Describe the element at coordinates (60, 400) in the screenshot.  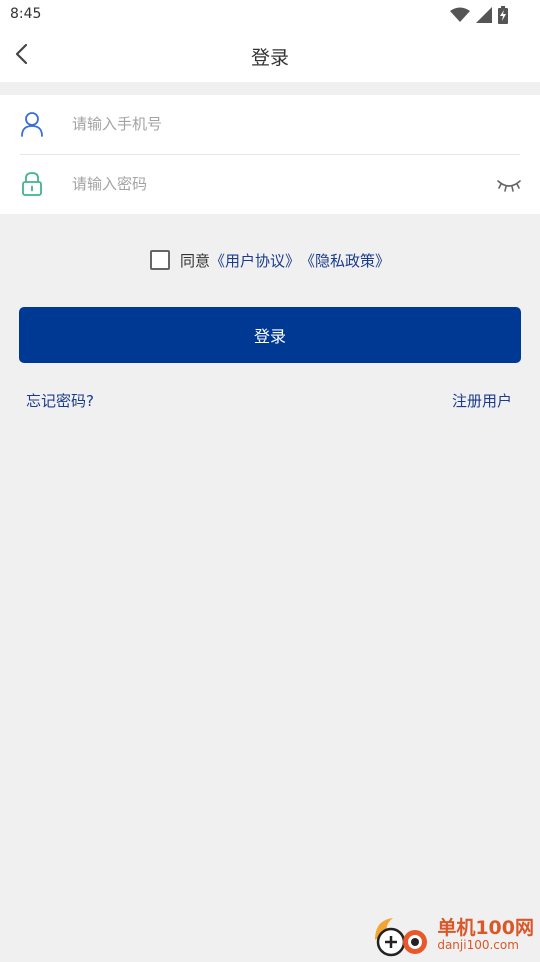
I see `forgot-password-link: 忘记密码?` at that location.